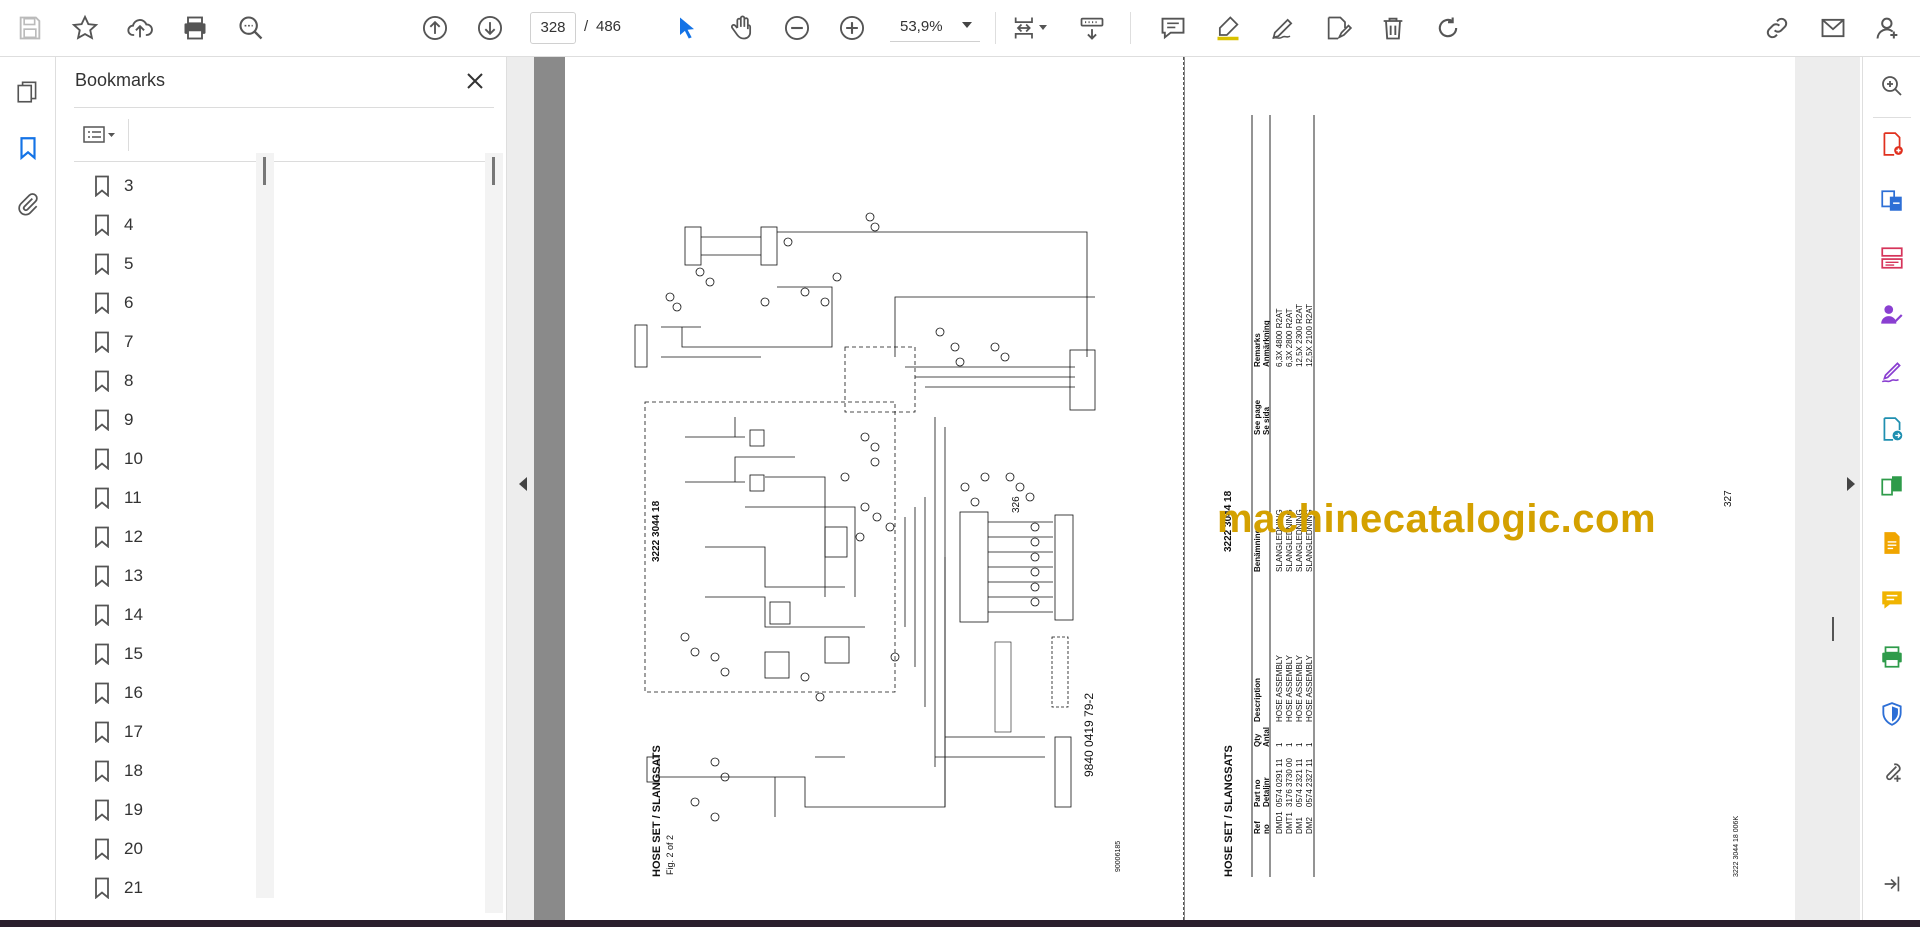  Describe the element at coordinates (129, 263) in the screenshot. I see `bookmark-label: 5` at that location.